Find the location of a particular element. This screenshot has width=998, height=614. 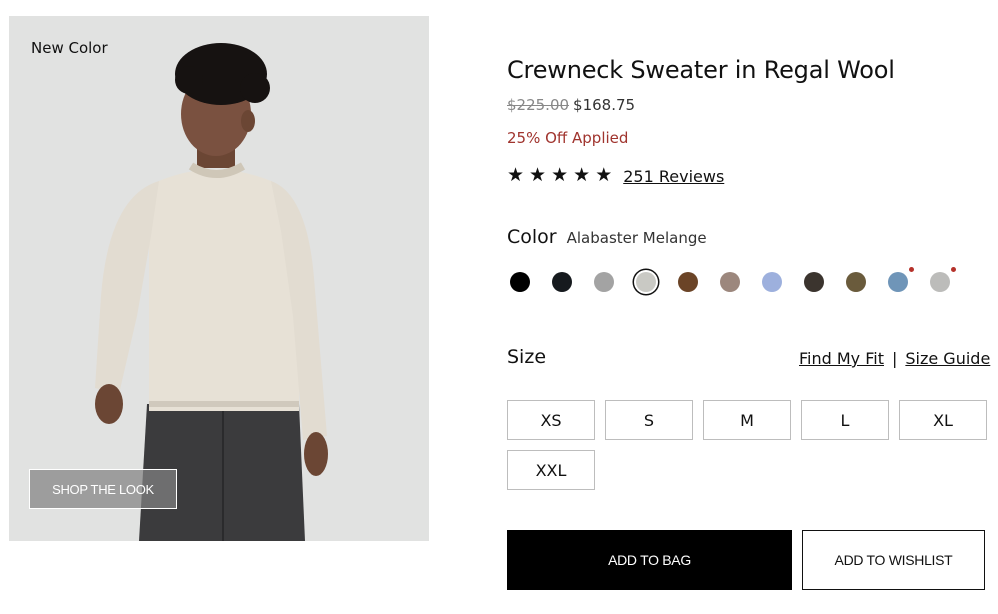

size-option-s: S is located at coordinates (649, 420).